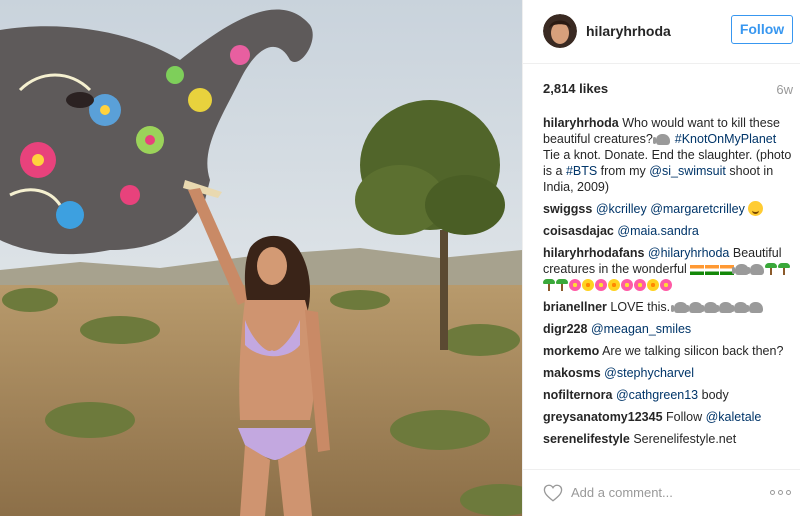 The image size is (800, 516). Describe the element at coordinates (553, 493) in the screenshot. I see `heart-outline-icon` at that location.